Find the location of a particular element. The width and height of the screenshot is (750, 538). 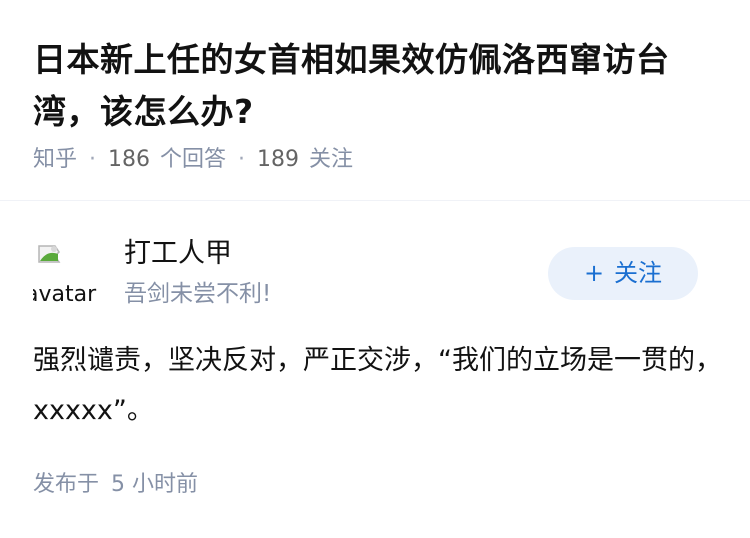

publish-time: 发布于 5 小时前 is located at coordinates (115, 485).